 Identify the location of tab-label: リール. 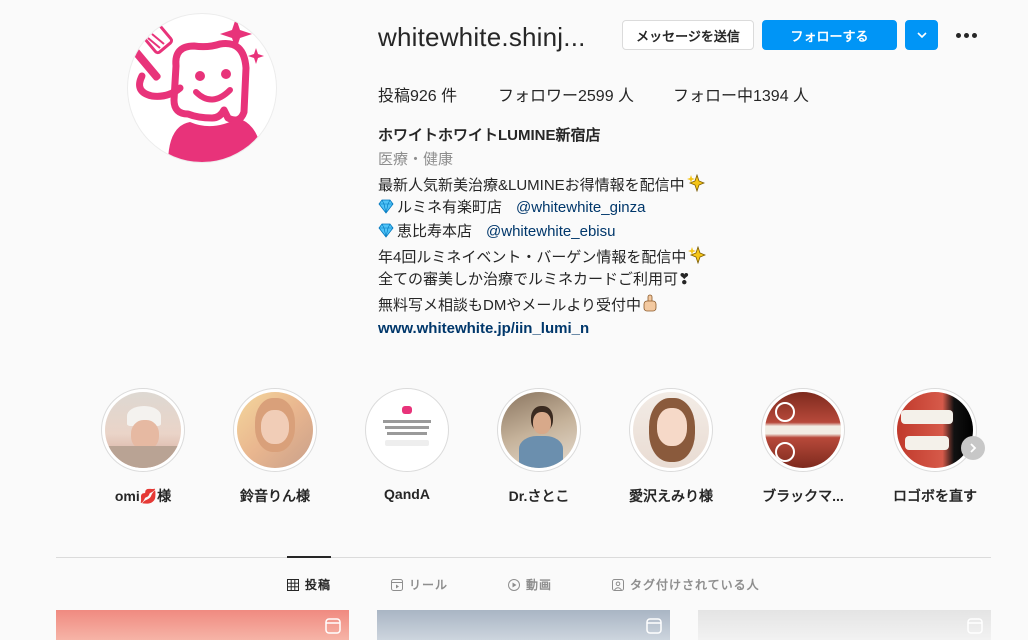
(429, 585).